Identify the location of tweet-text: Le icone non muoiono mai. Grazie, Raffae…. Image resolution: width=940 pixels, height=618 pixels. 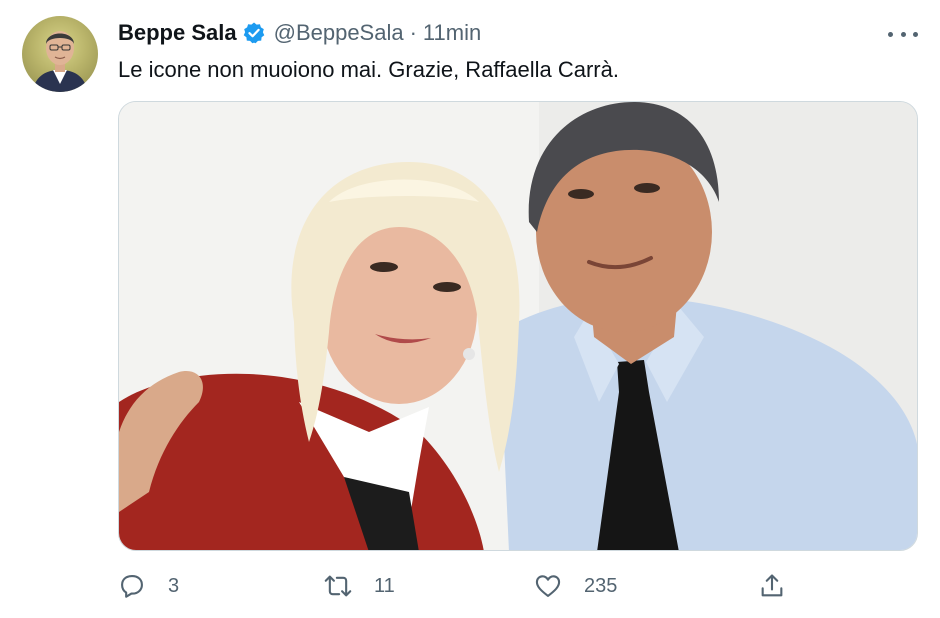
(368, 69).